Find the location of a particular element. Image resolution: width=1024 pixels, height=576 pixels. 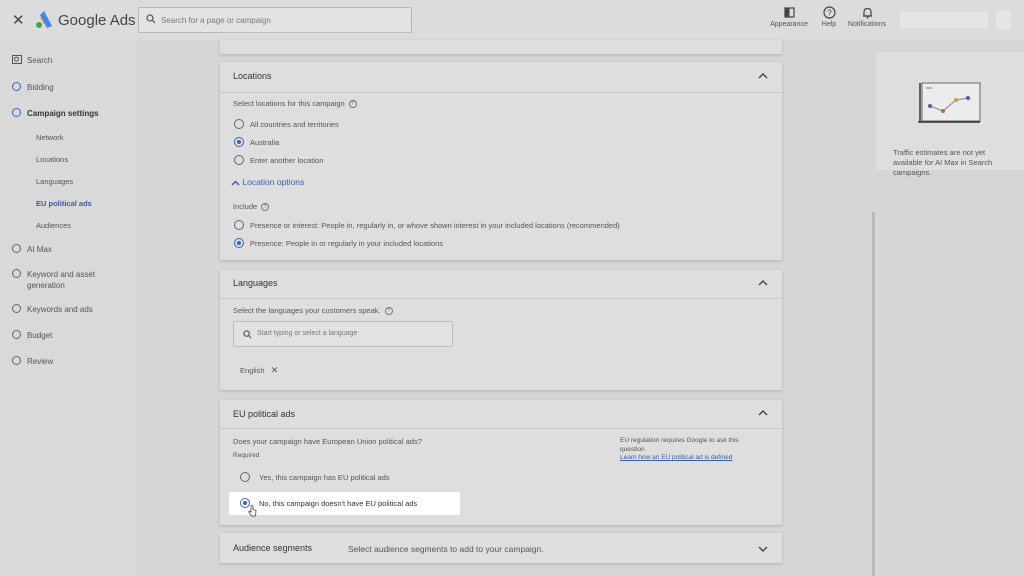

notifications-label: Notifications is located at coordinates (867, 24).